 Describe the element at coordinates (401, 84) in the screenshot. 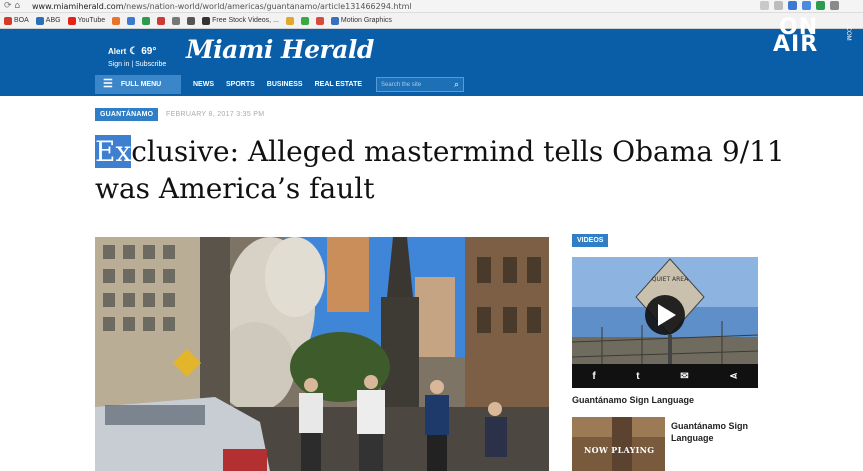

I see `search-placeholder: Search the site` at that location.